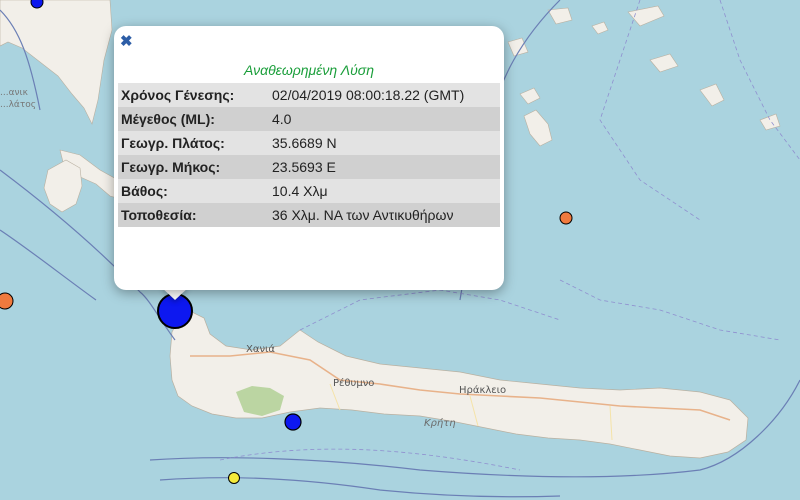 This screenshot has height=500, width=800. I want to click on longitude-label: Γεωγρ. Μήκος:, so click(193, 167).